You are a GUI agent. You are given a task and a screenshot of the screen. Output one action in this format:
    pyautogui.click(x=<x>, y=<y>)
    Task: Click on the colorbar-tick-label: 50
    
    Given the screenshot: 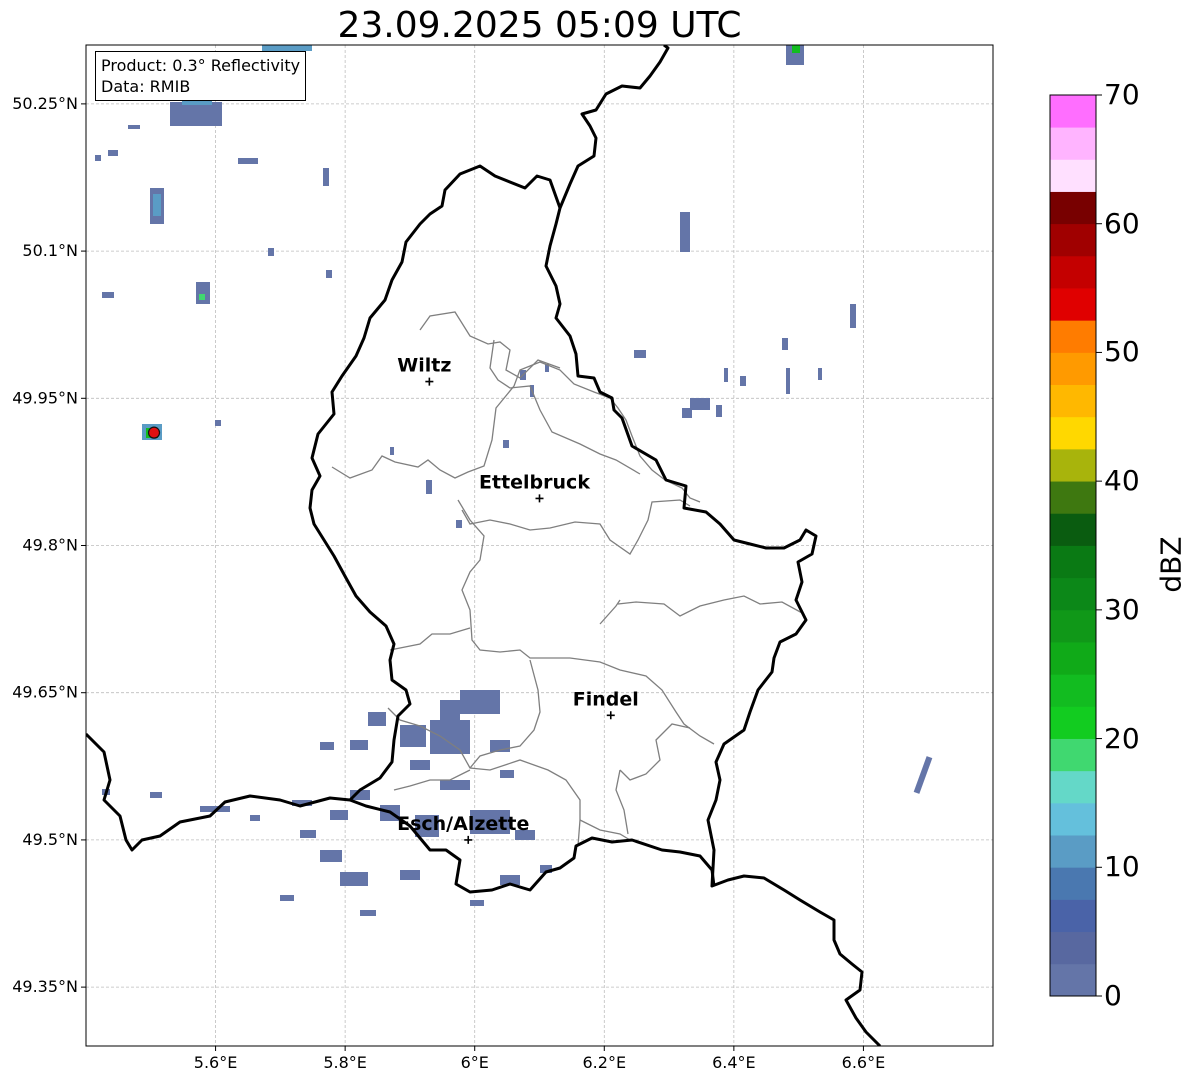 What is the action you would take?
    pyautogui.click(x=1122, y=352)
    